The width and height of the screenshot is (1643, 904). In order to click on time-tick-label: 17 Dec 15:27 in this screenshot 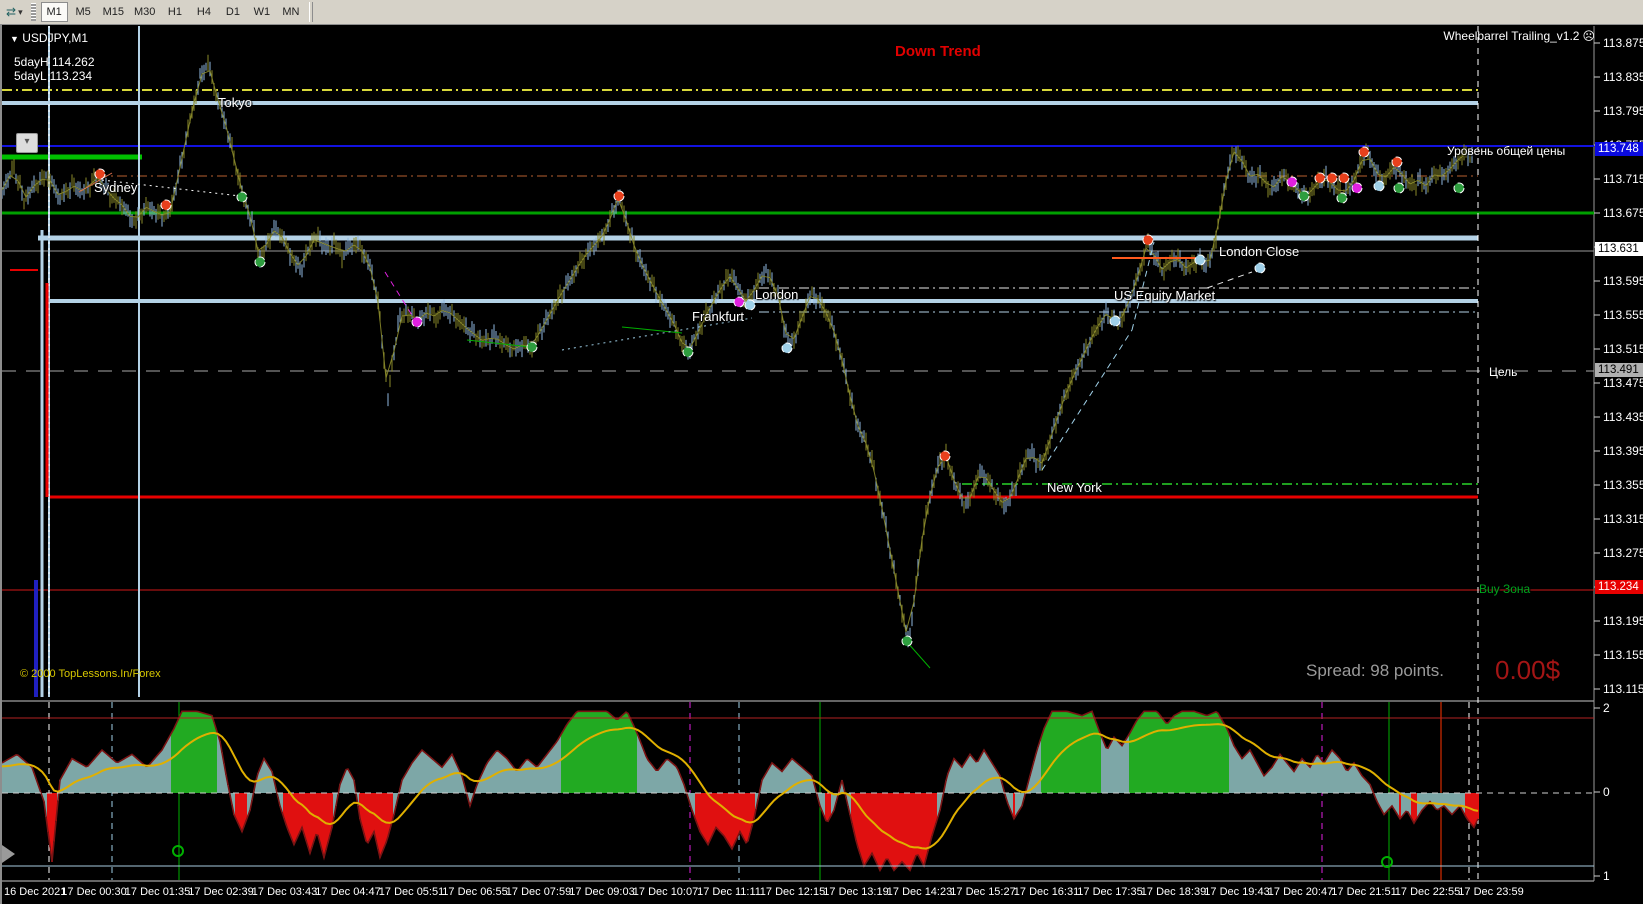, I will do `click(983, 892)`.